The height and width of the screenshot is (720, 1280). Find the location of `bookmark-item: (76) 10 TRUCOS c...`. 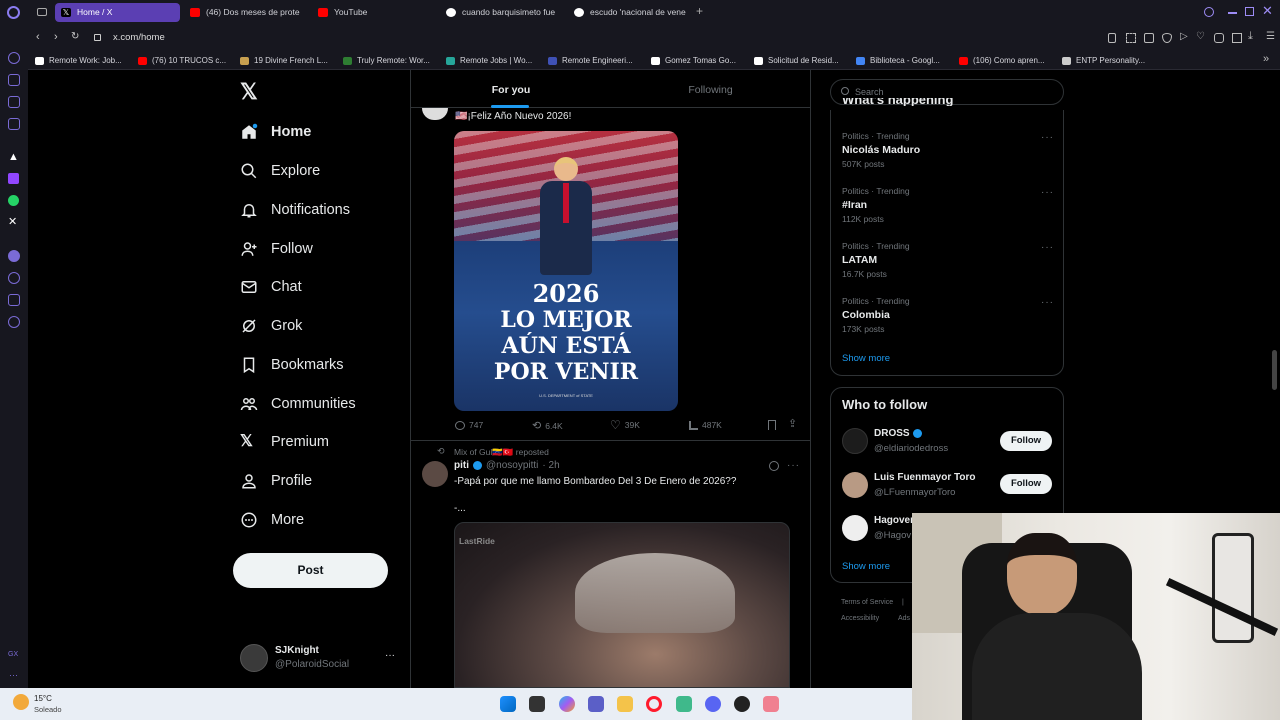

bookmark-item: (76) 10 TRUCOS c... is located at coordinates (182, 61).